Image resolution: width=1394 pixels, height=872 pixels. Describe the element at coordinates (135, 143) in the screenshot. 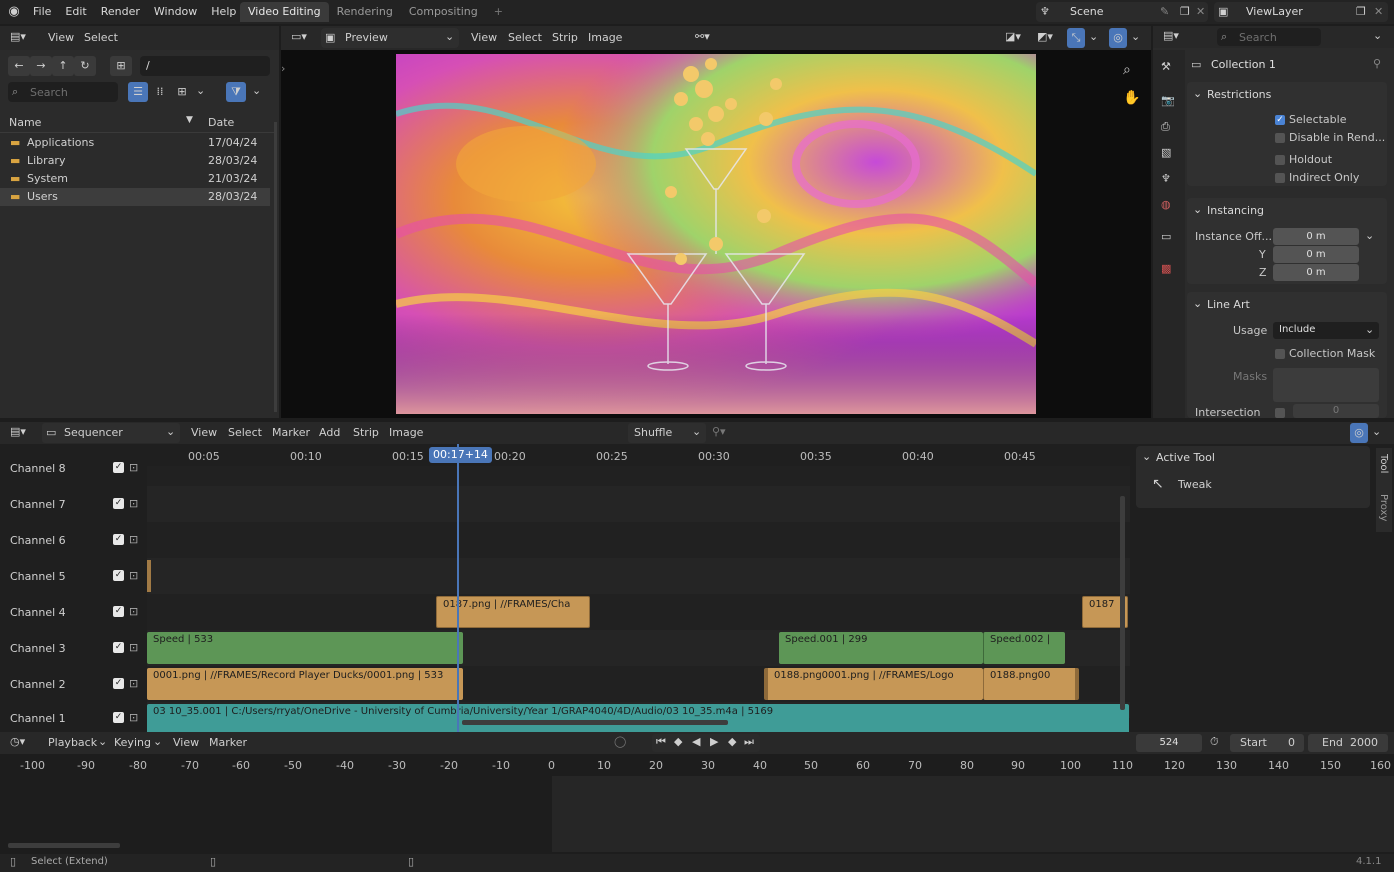

I see `list-item: ▬ Applications 17/04/24` at that location.